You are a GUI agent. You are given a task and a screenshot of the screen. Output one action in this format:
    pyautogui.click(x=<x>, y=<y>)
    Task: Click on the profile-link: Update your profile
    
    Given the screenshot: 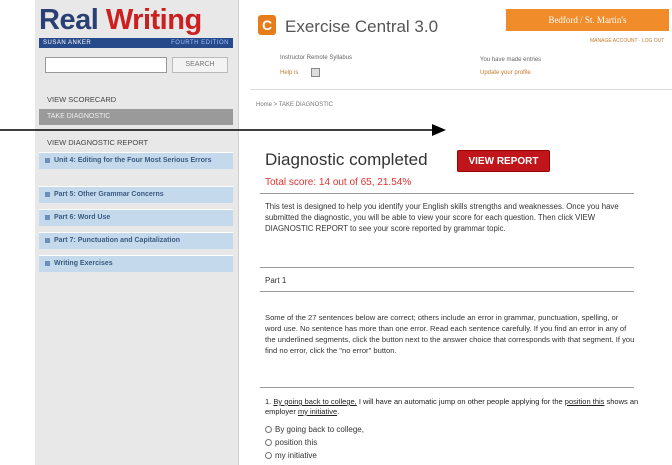 What is the action you would take?
    pyautogui.click(x=505, y=73)
    